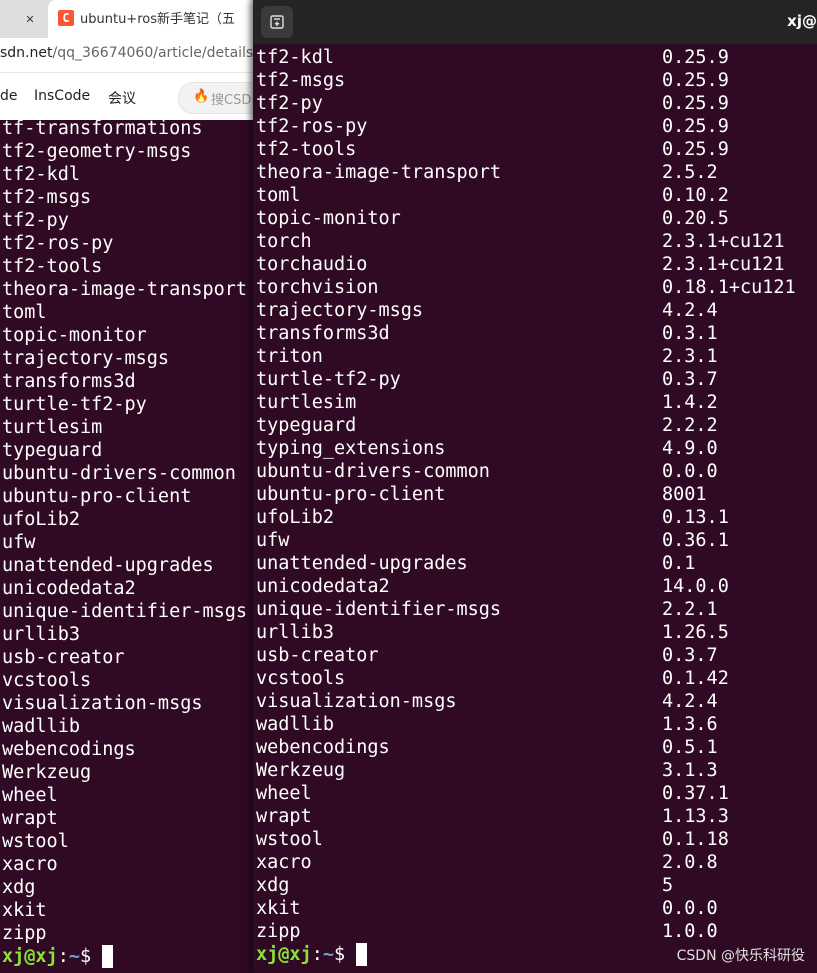 This screenshot has height=973, width=817. I want to click on package-name: topic-monitor, so click(328, 218).